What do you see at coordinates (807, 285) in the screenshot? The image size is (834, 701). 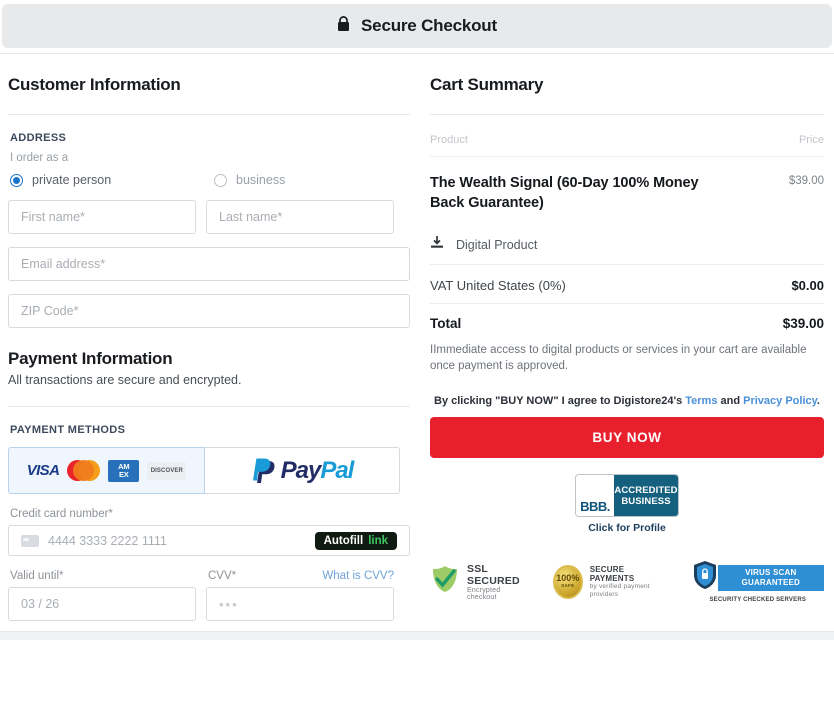 I see `vat-value: $0.00` at bounding box center [807, 285].